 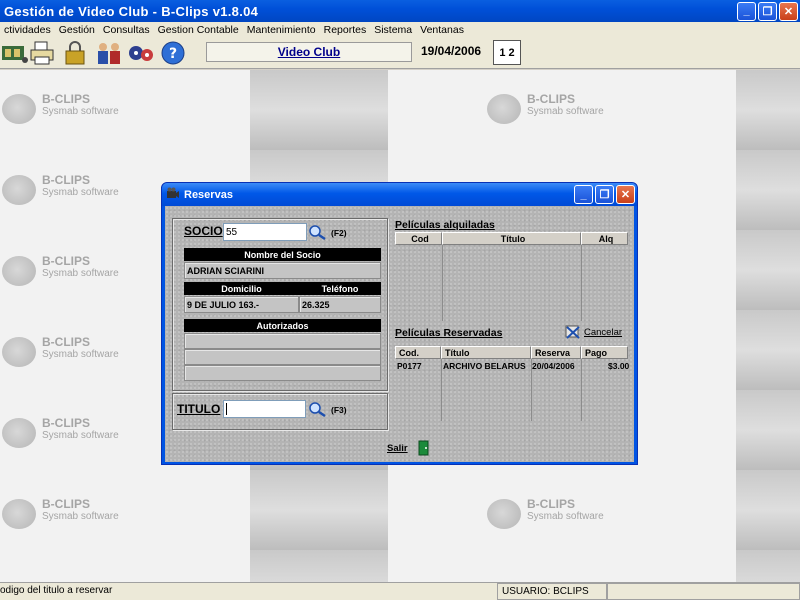 What do you see at coordinates (409, 366) in the screenshot?
I see `row-cod: P0177` at bounding box center [409, 366].